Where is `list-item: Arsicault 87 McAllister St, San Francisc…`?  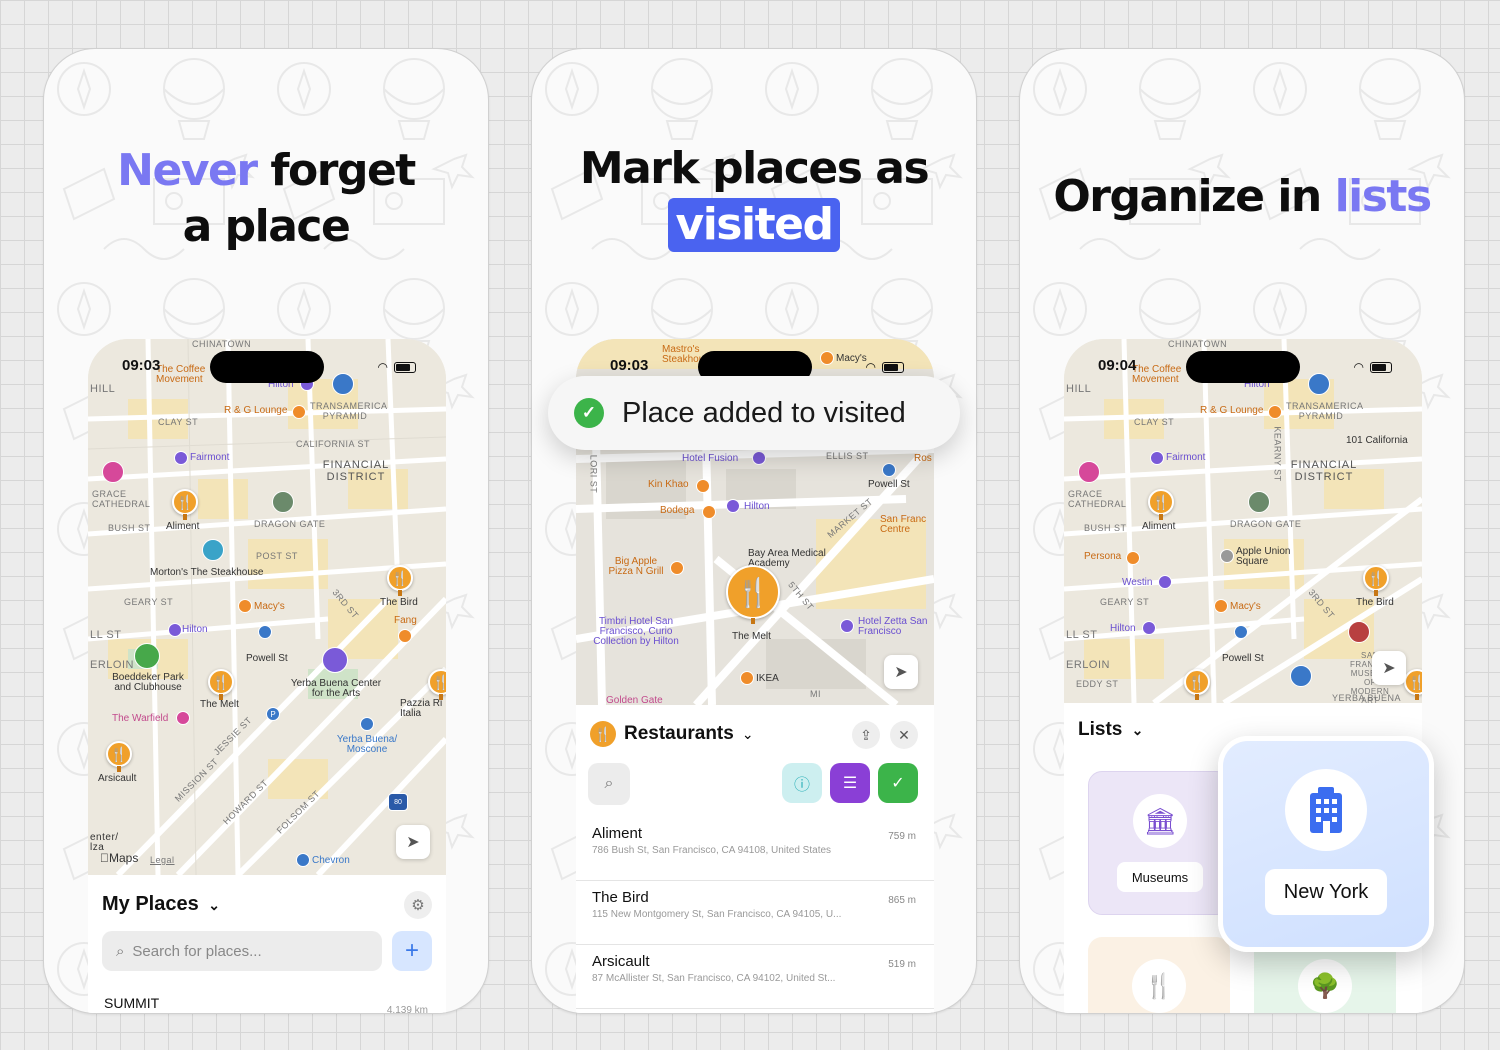 list-item: Arsicault 87 McAllister St, San Francisc… is located at coordinates (755, 977).